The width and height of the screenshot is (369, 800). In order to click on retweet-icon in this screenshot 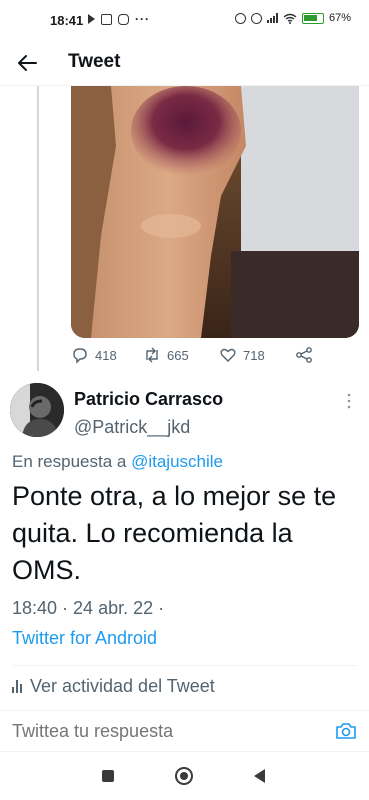, I will do `click(152, 355)`.